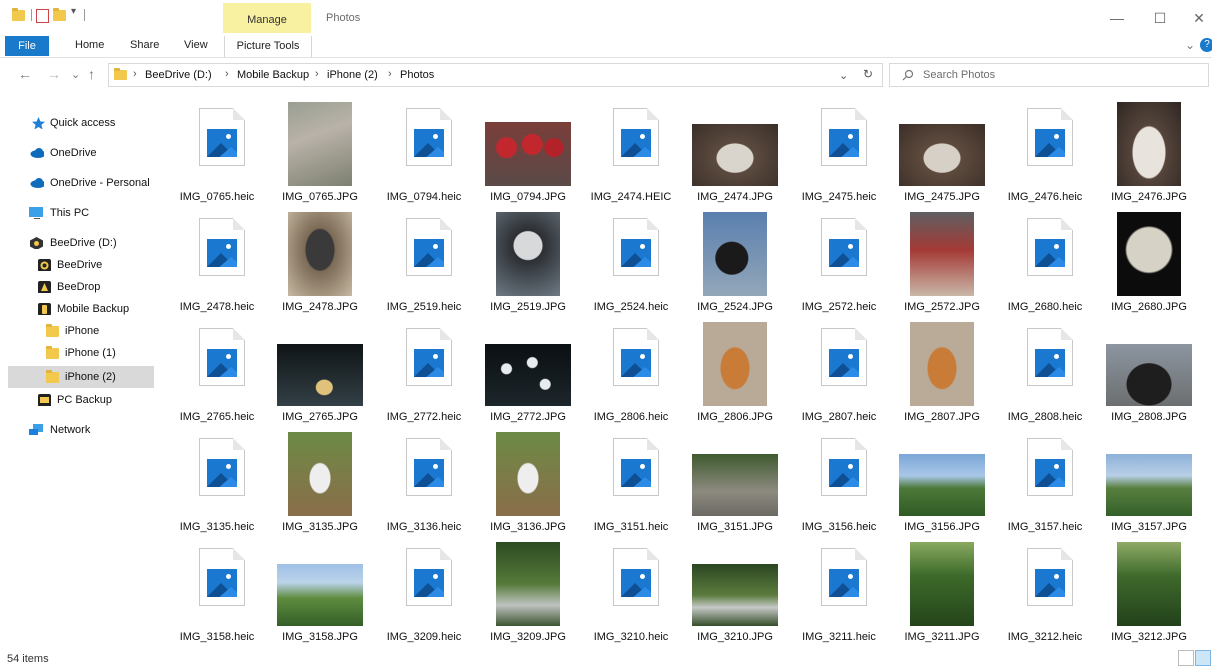 The height and width of the screenshot is (668, 1212). I want to click on maximize-button: ☐, so click(1160, 18).